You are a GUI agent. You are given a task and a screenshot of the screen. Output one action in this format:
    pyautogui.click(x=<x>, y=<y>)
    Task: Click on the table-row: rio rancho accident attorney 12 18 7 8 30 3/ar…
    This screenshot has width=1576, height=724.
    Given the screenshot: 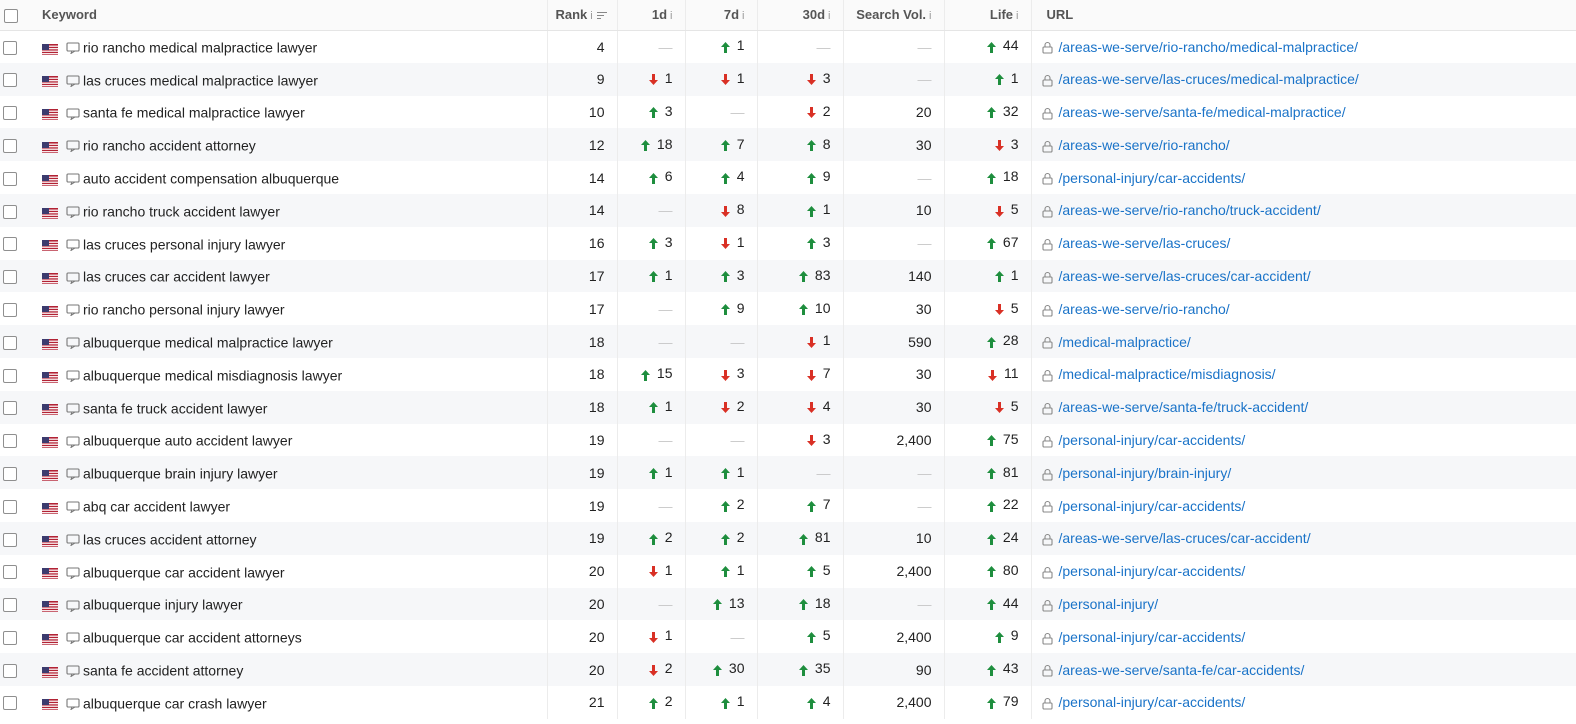 What is the action you would take?
    pyautogui.click(x=788, y=145)
    